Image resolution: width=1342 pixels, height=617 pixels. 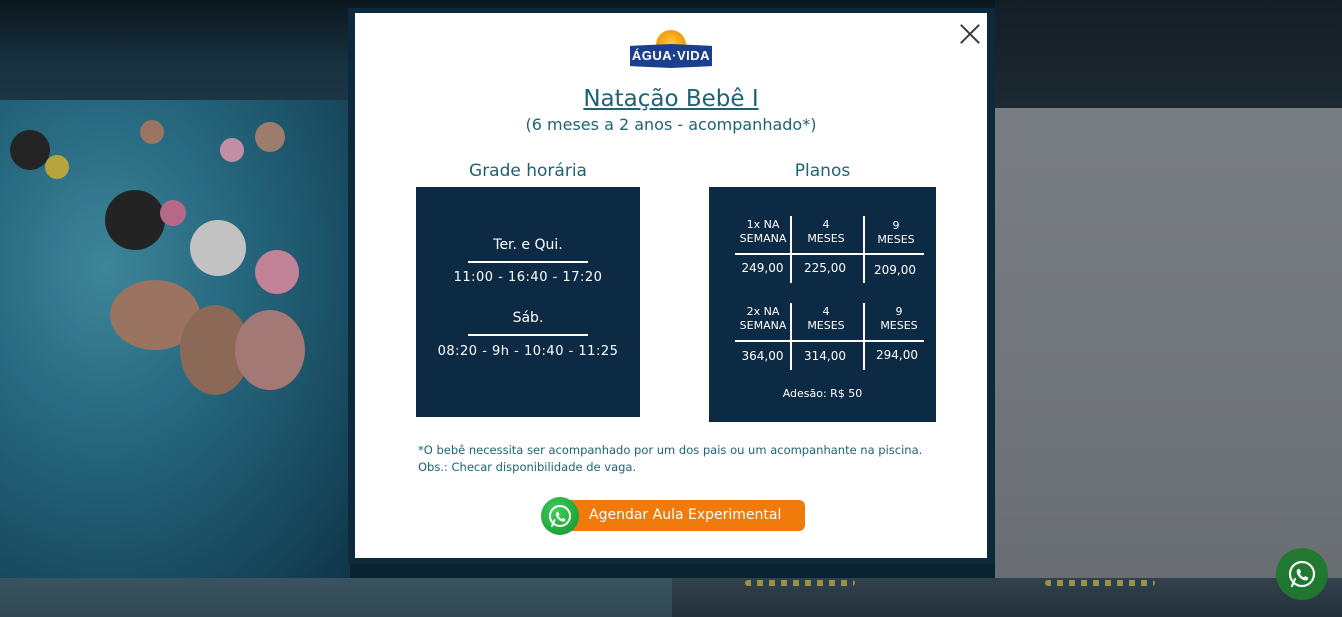 What do you see at coordinates (825, 356) in the screenshot?
I see `price: 314,00` at bounding box center [825, 356].